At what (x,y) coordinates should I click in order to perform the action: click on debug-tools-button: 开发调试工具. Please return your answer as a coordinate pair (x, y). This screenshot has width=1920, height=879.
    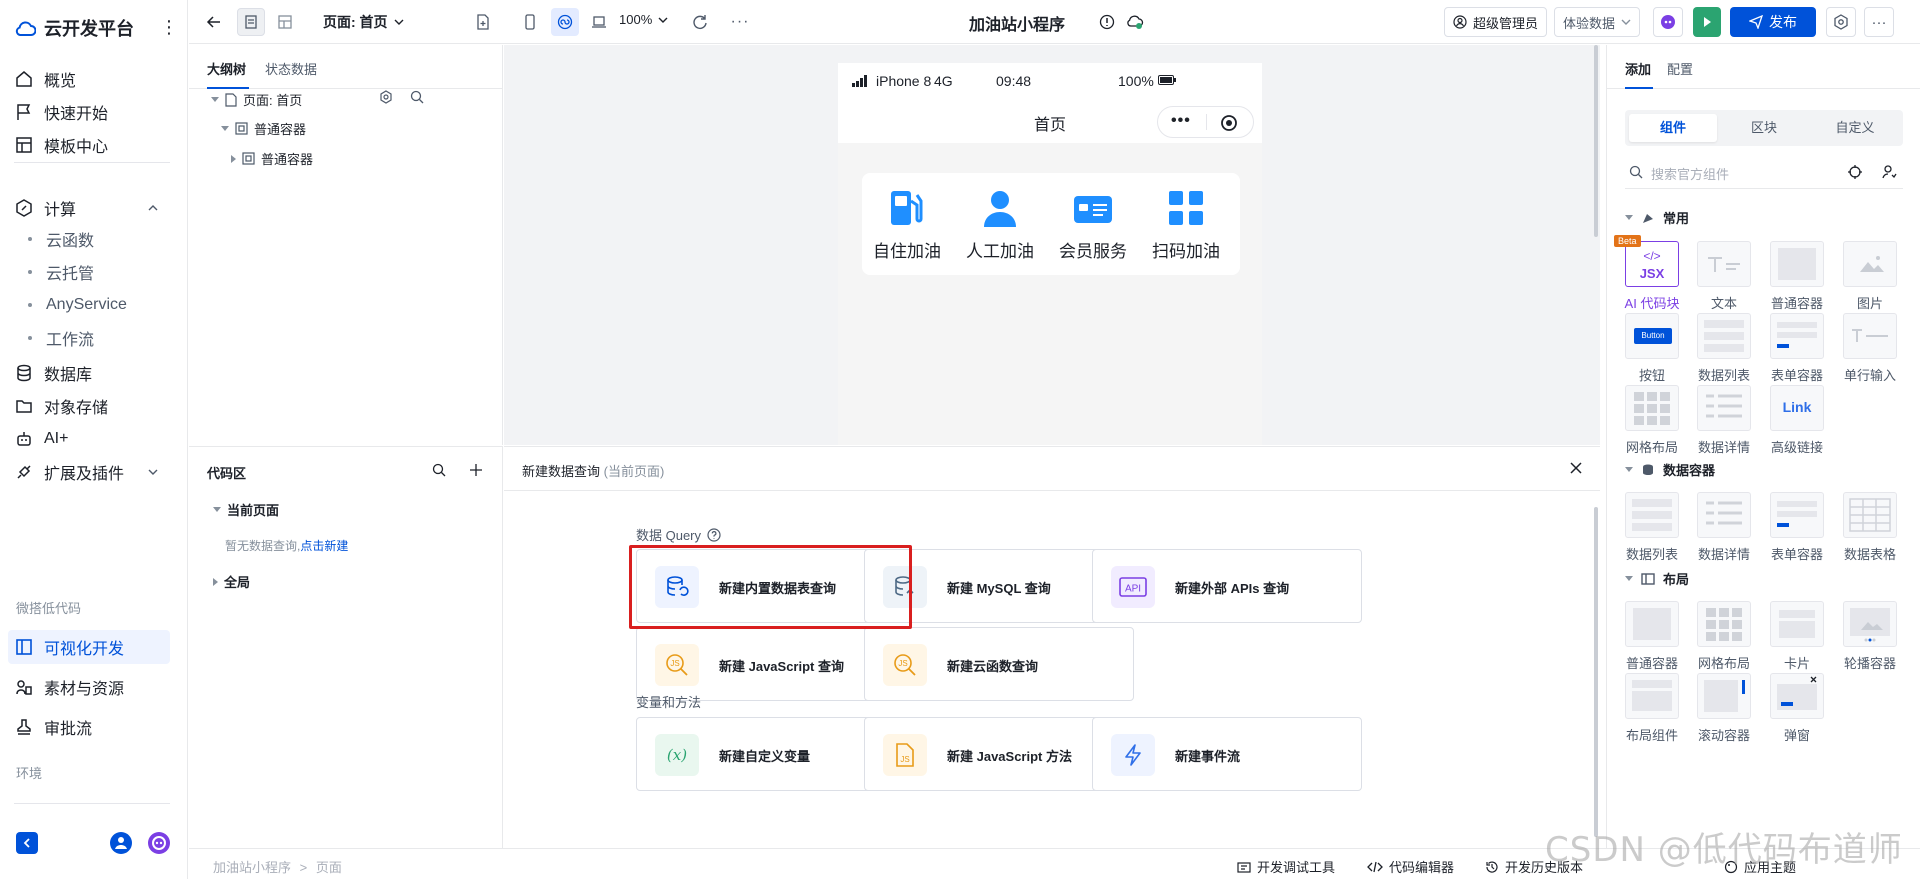
    Looking at the image, I should click on (1286, 866).